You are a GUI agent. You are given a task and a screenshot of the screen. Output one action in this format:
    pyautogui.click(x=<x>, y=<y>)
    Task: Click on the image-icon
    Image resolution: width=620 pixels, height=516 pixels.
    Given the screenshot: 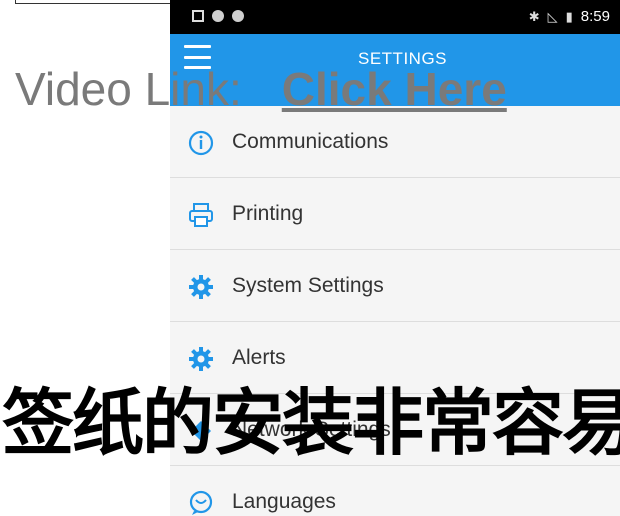 What is the action you would take?
    pyautogui.click(x=198, y=16)
    